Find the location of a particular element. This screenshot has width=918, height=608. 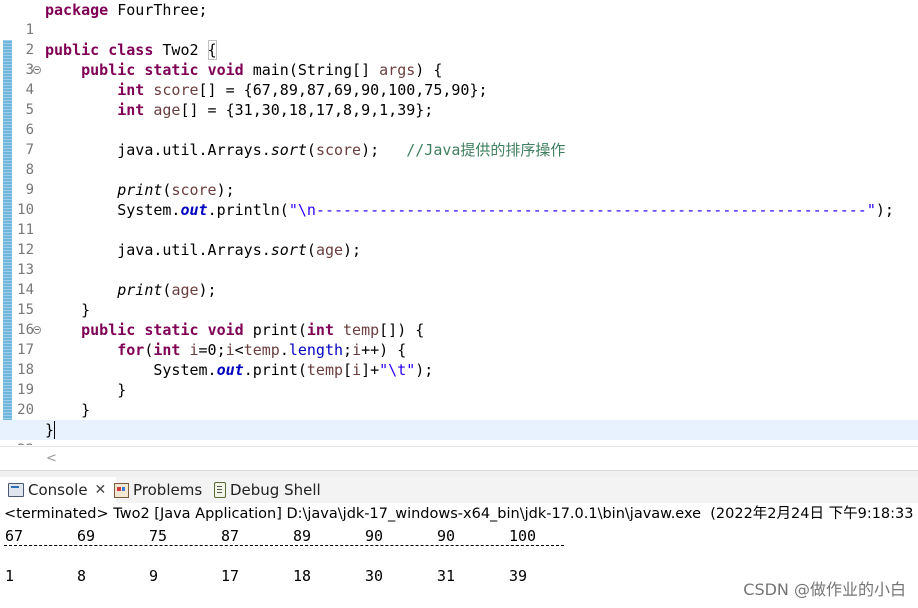

keyword: public is located at coordinates (108, 70).